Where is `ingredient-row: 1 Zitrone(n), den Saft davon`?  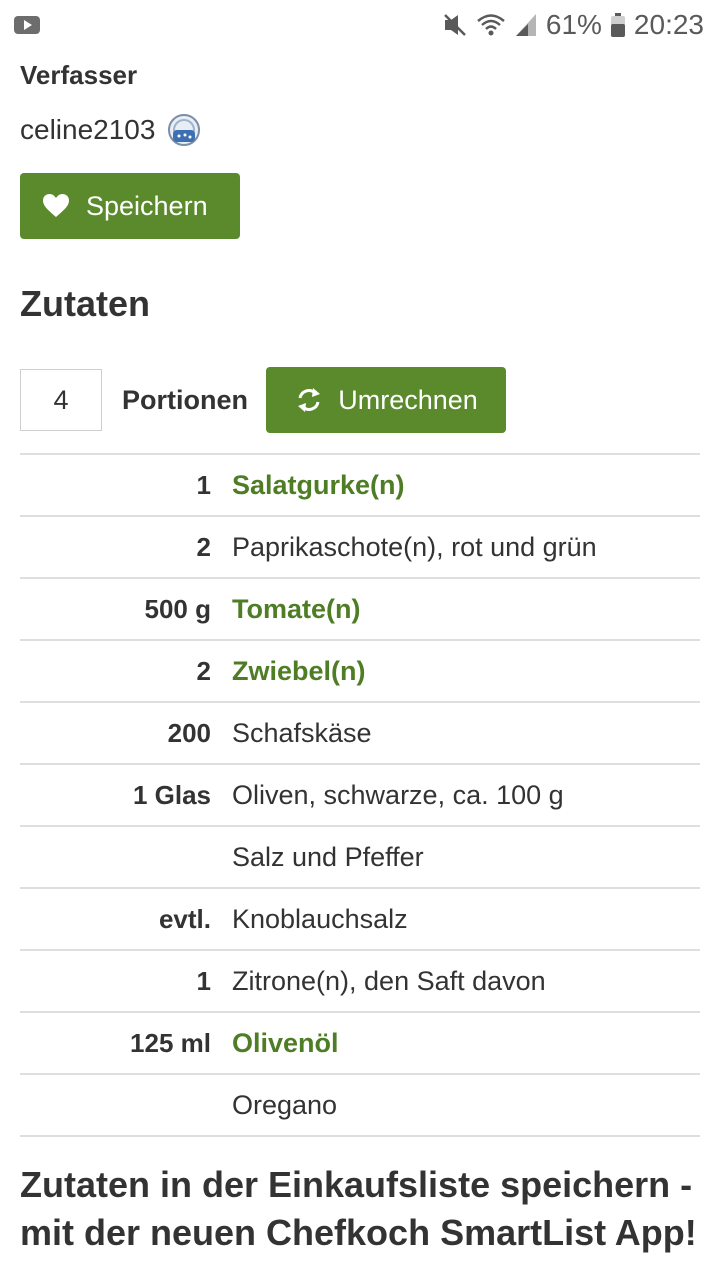
ingredient-row: 1 Zitrone(n), den Saft davon is located at coordinates (360, 981).